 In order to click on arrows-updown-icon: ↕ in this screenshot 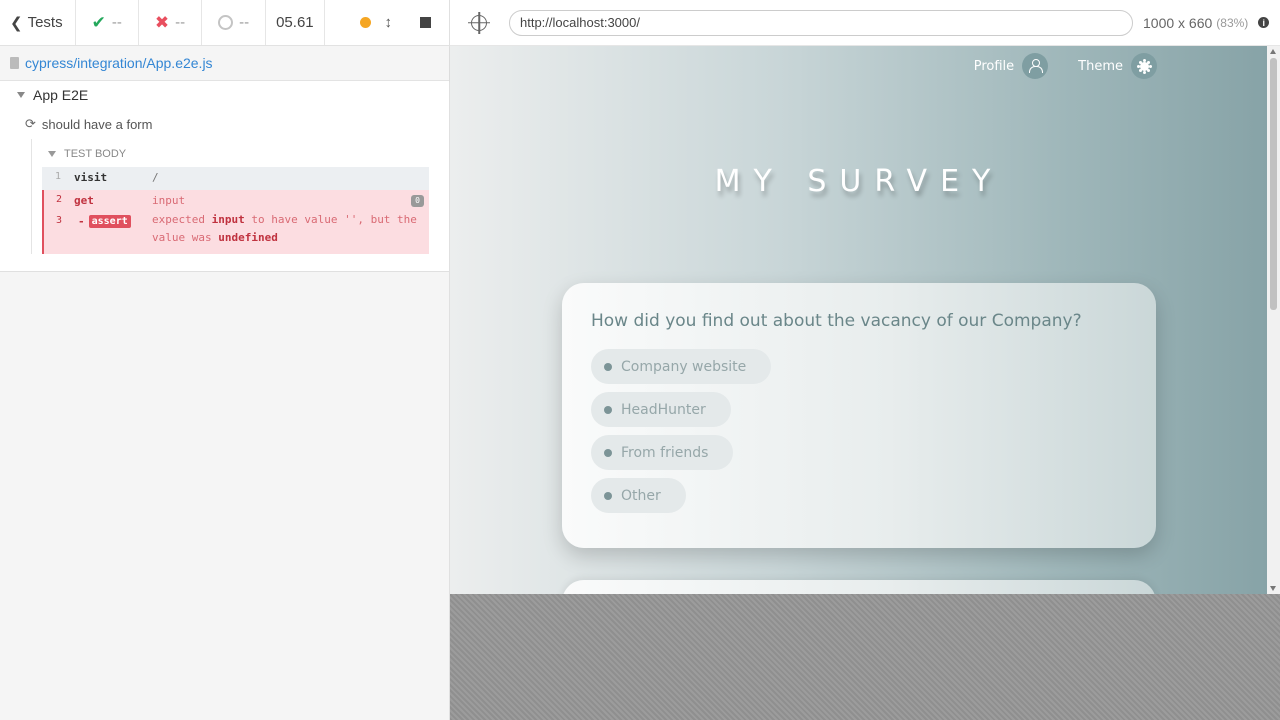, I will do `click(389, 22)`.